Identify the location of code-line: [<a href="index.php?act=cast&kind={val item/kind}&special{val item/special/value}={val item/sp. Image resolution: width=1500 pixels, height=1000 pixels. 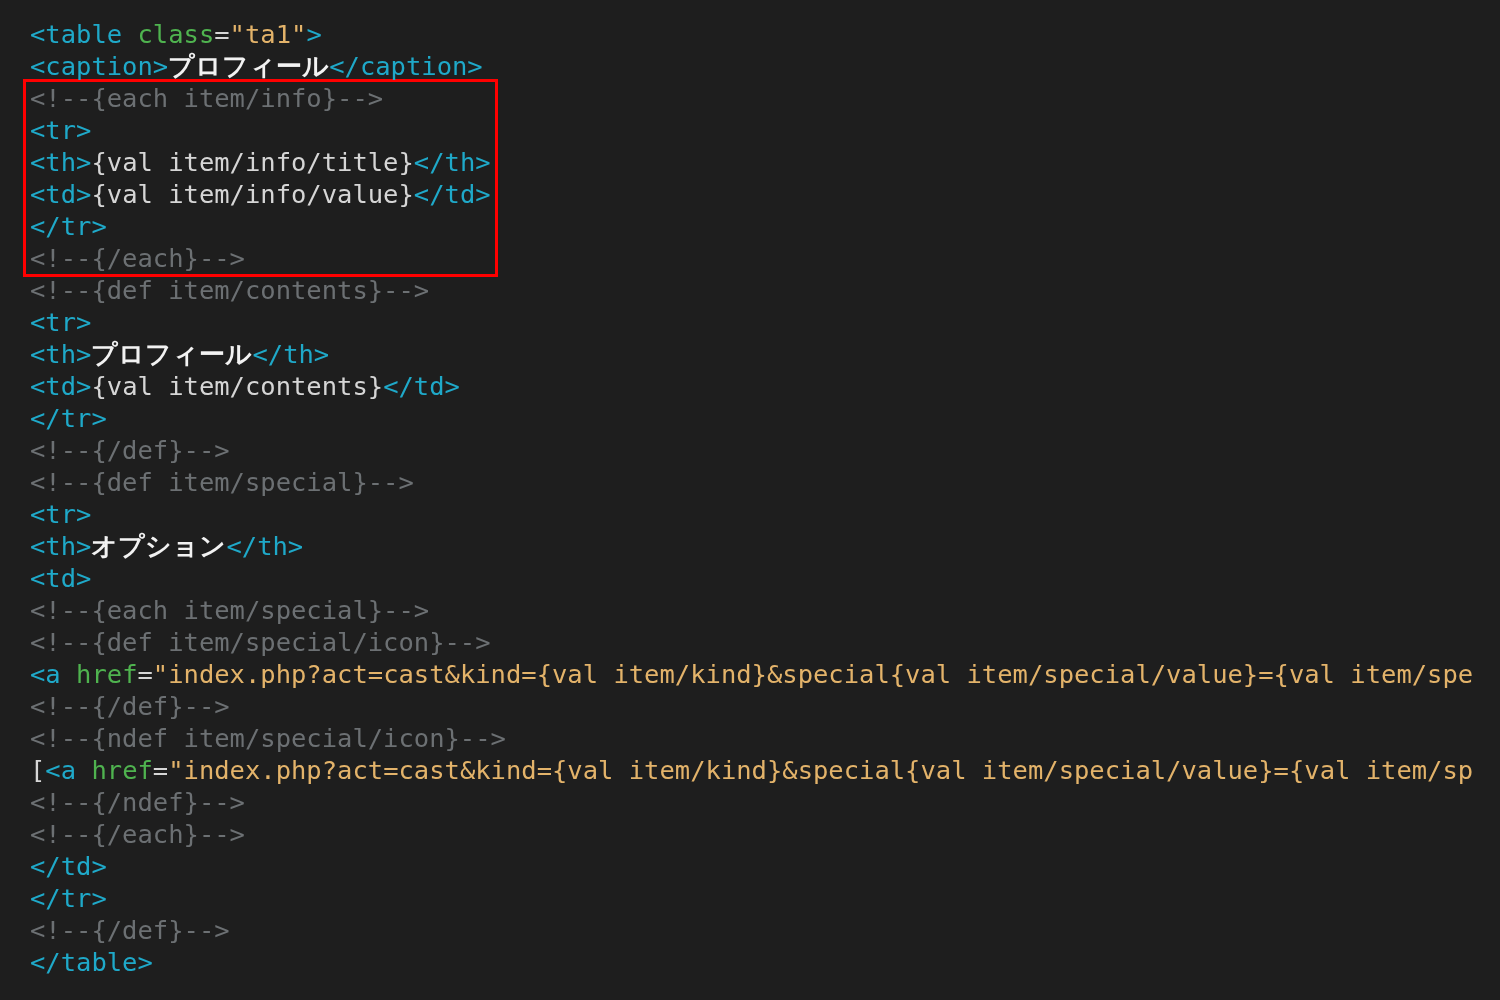
(752, 770).